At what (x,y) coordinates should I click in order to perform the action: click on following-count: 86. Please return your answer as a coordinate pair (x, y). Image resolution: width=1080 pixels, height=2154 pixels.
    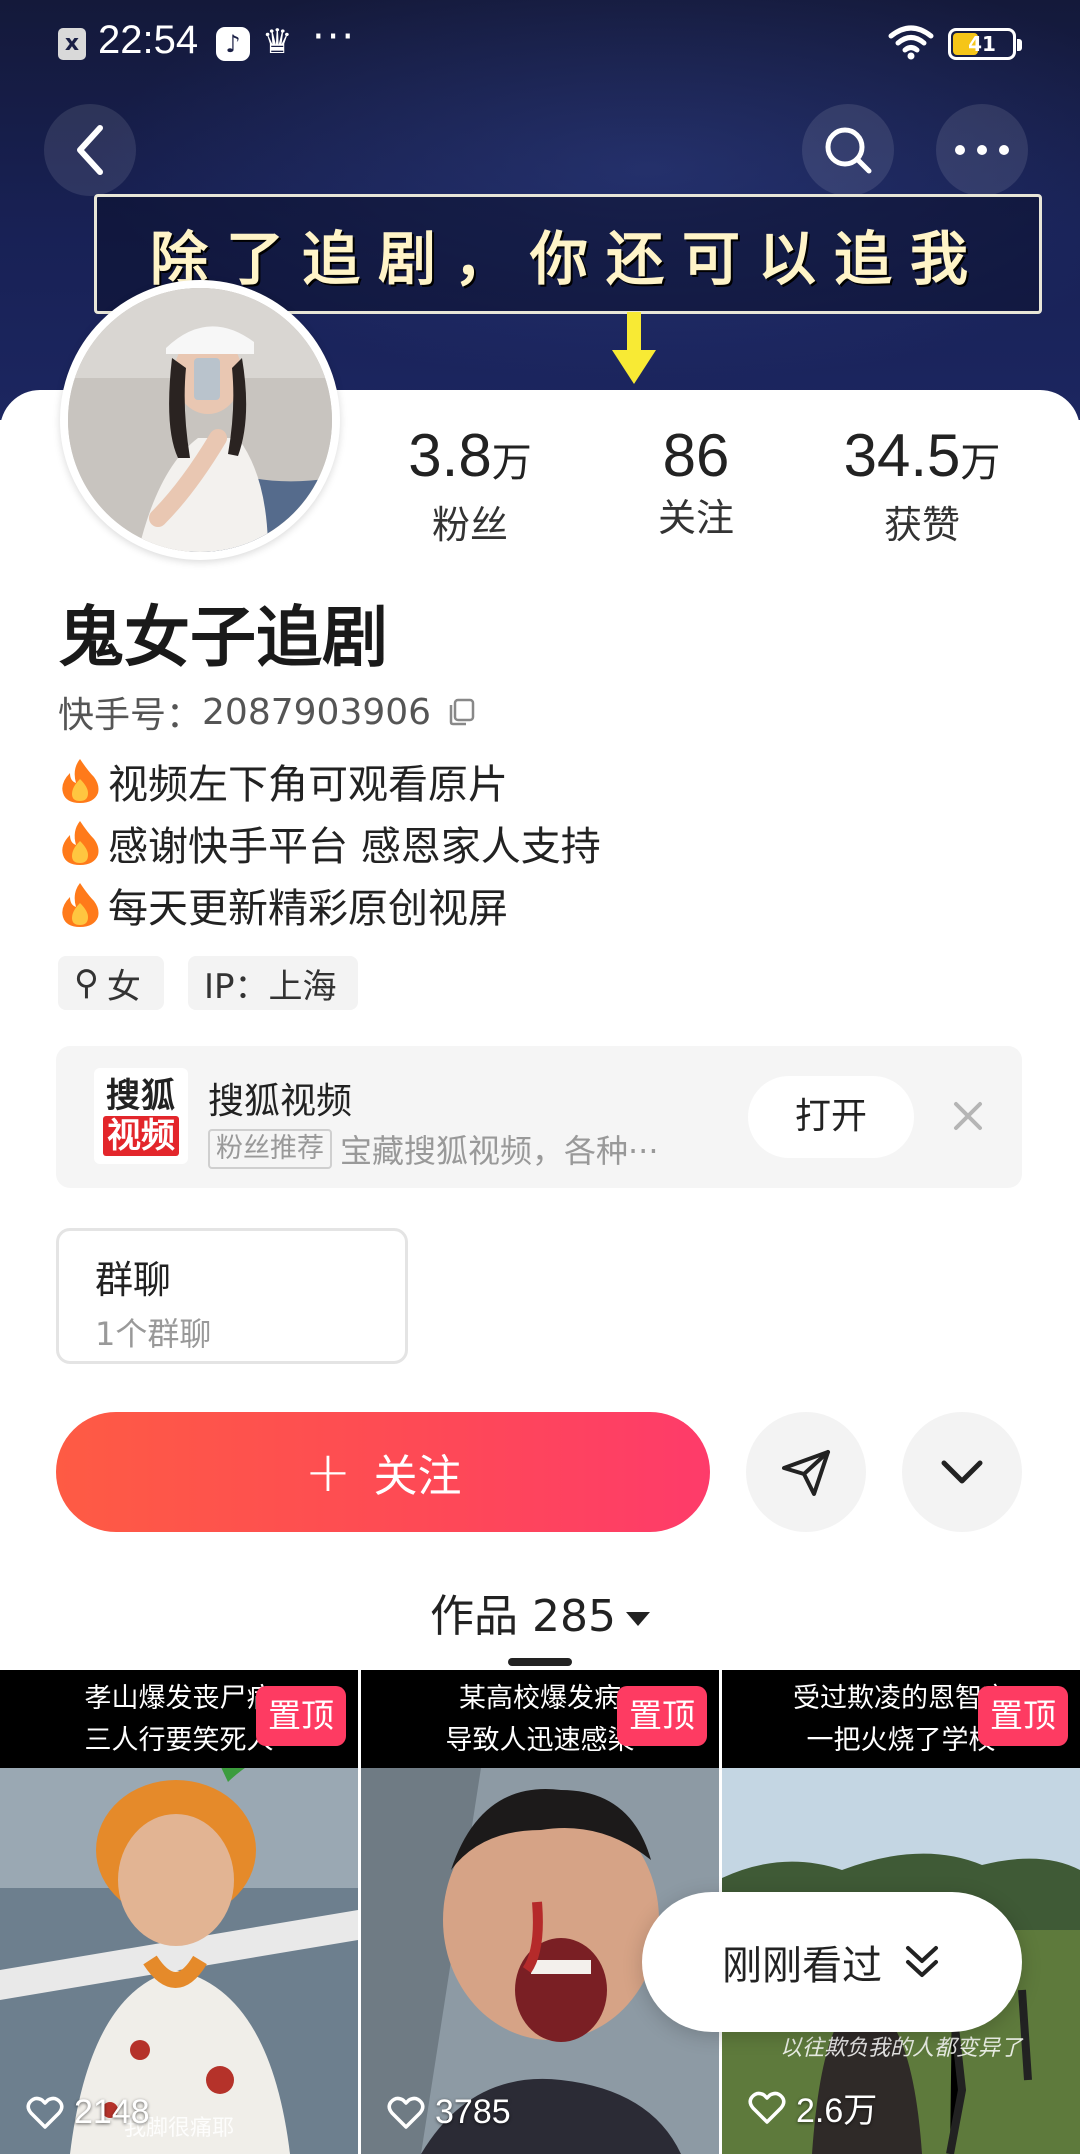
    Looking at the image, I should click on (696, 455).